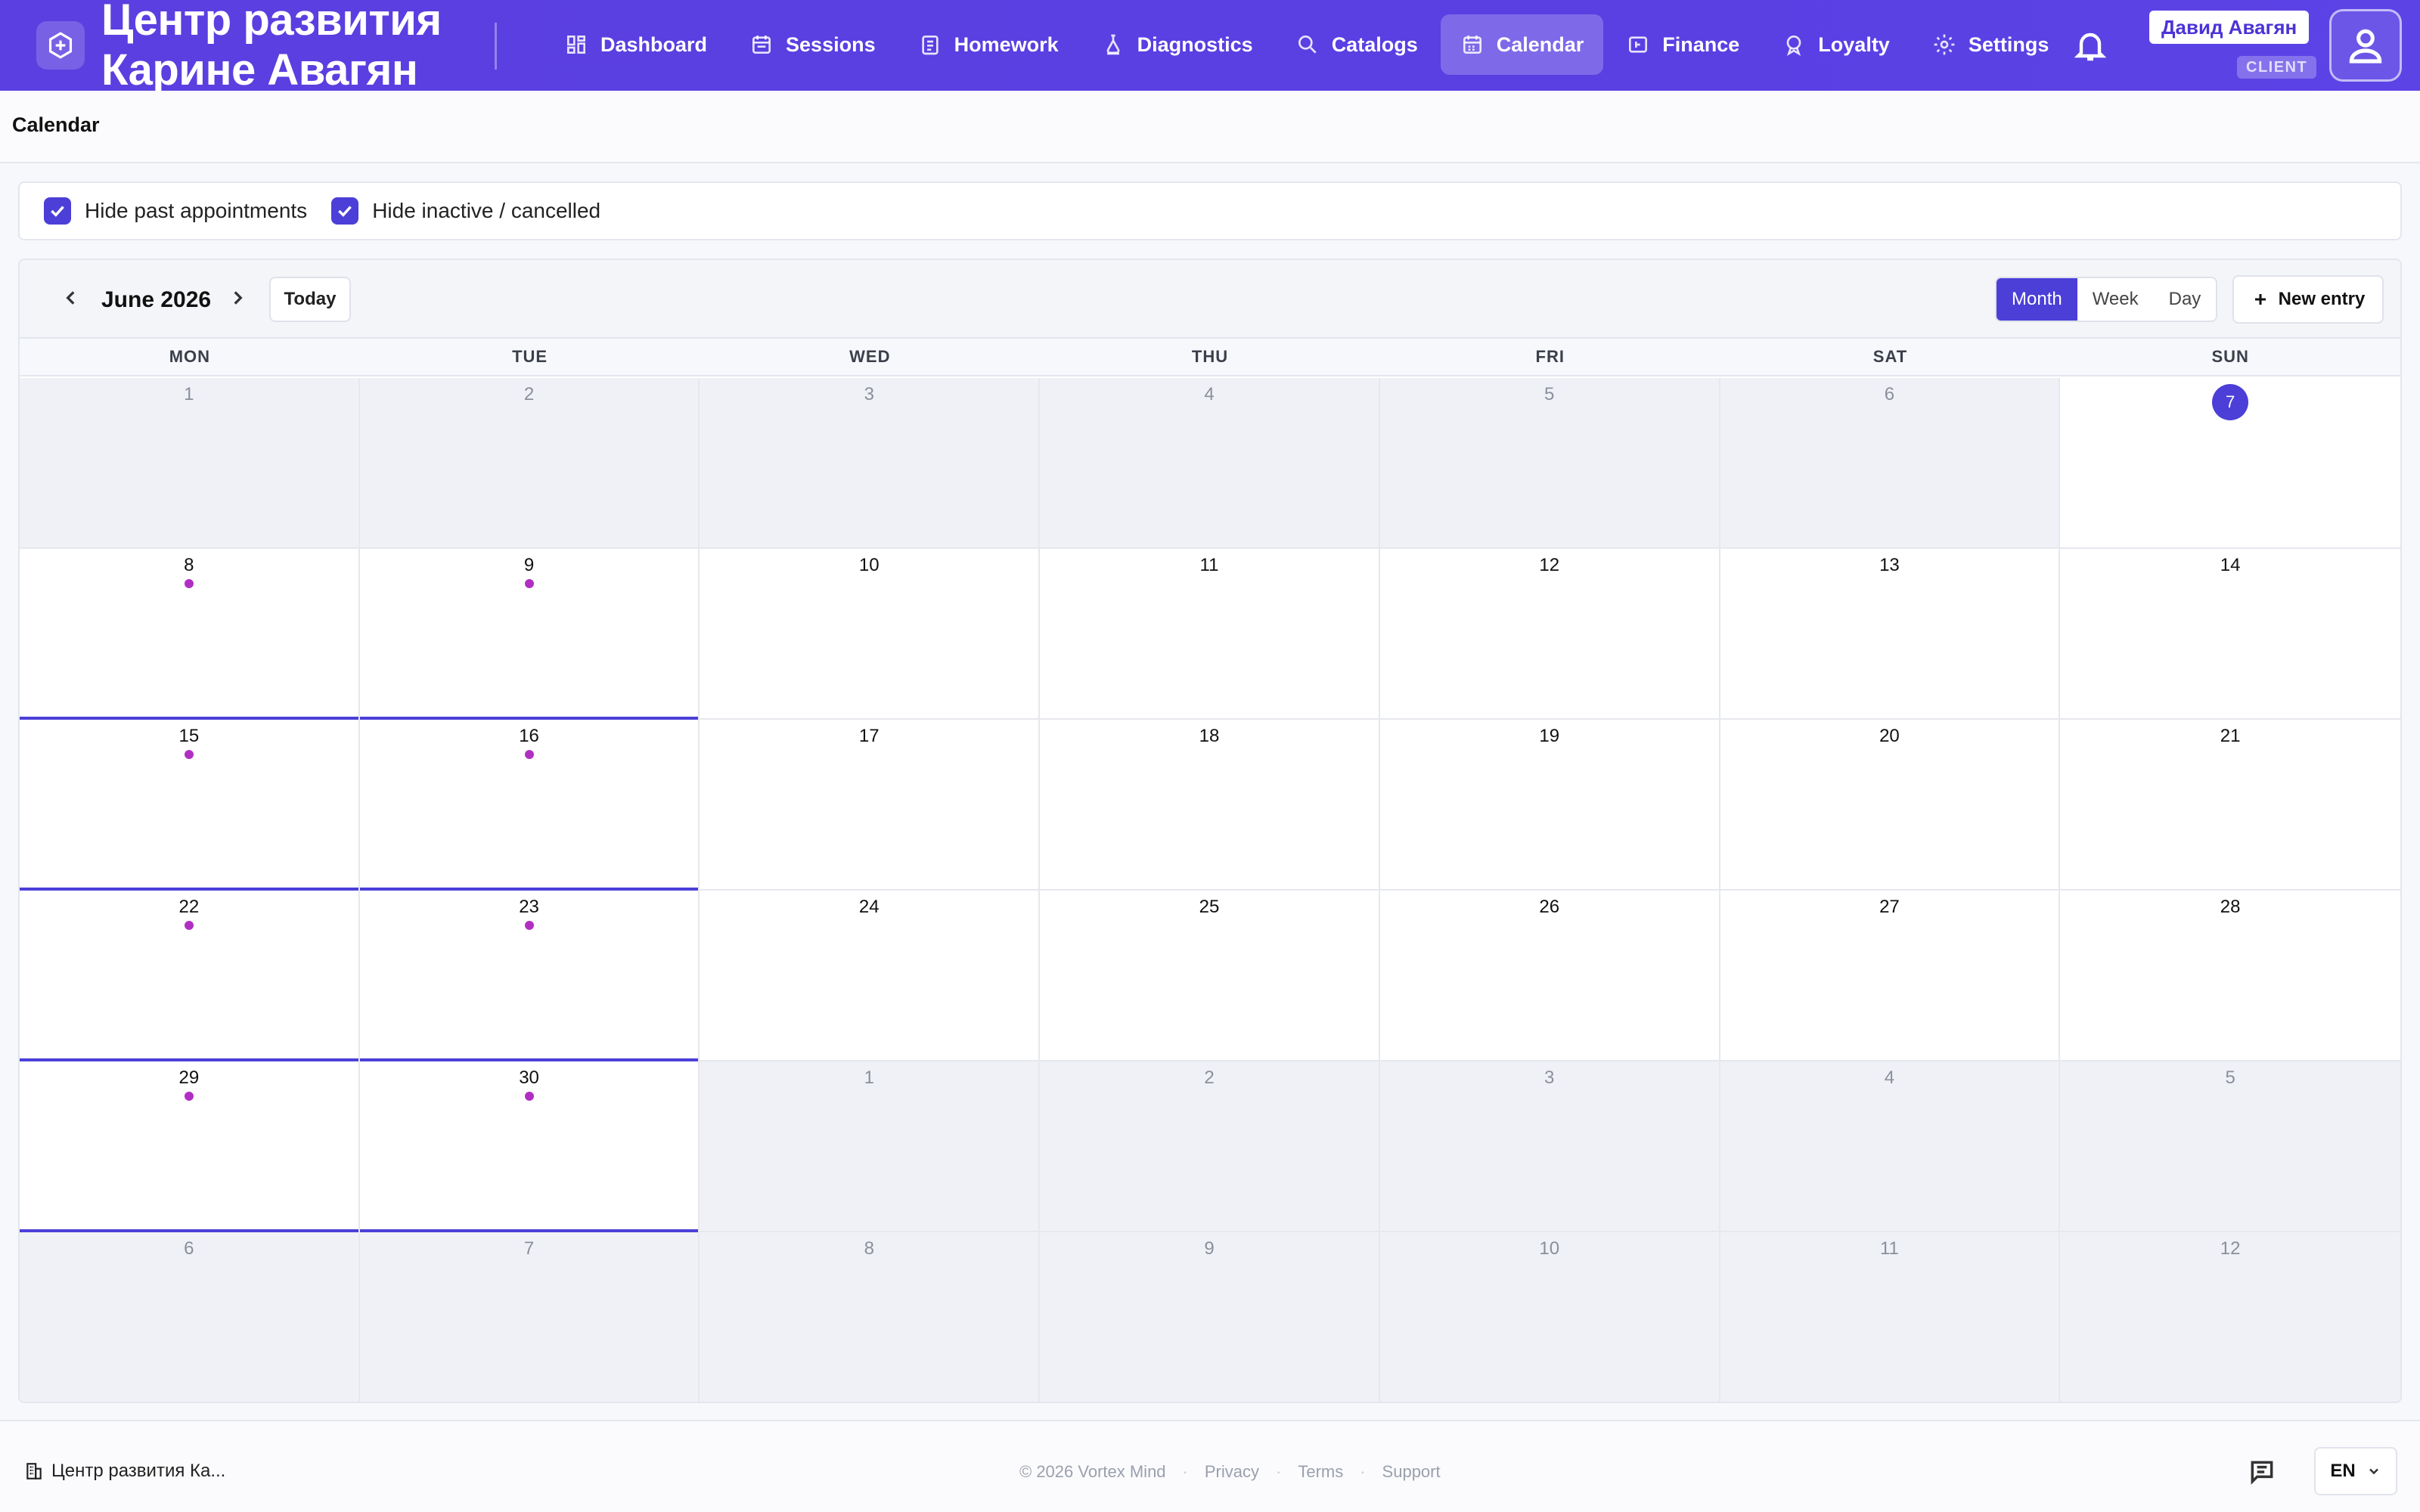  What do you see at coordinates (465, 211) in the screenshot?
I see `hide-inactive-checkbox: Hide inactive / cancelled` at bounding box center [465, 211].